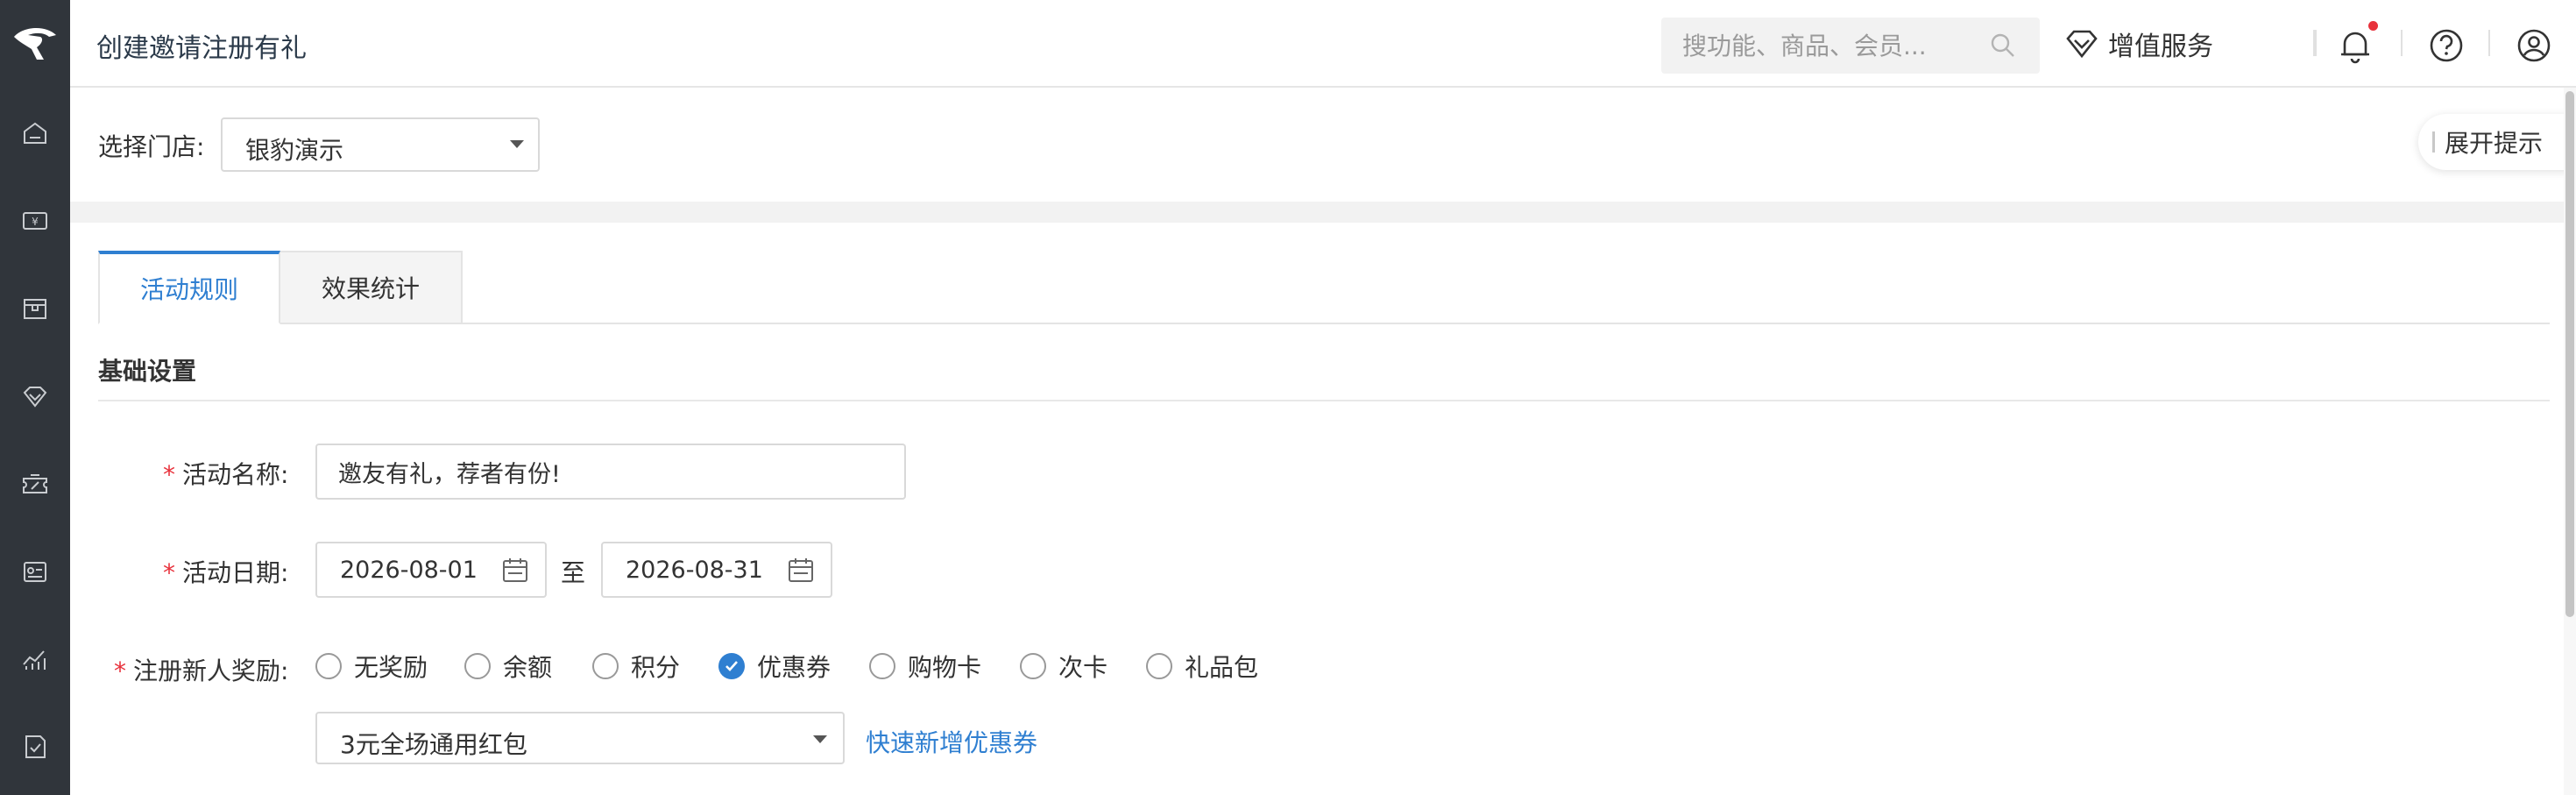  I want to click on activity-name-input, so click(610, 472).